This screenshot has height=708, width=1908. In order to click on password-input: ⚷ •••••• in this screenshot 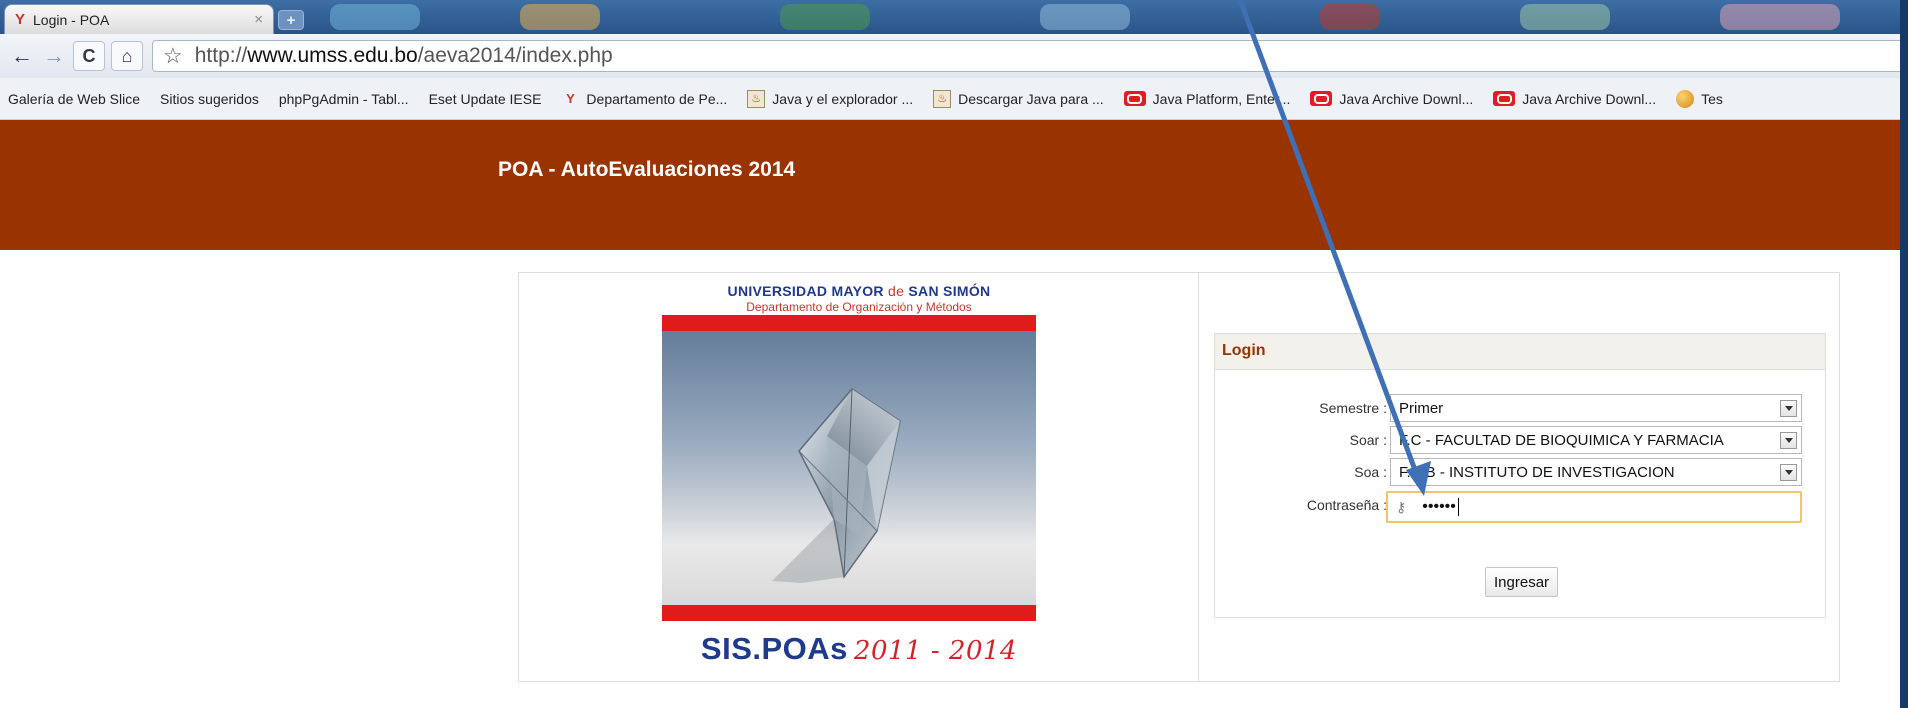, I will do `click(1594, 507)`.